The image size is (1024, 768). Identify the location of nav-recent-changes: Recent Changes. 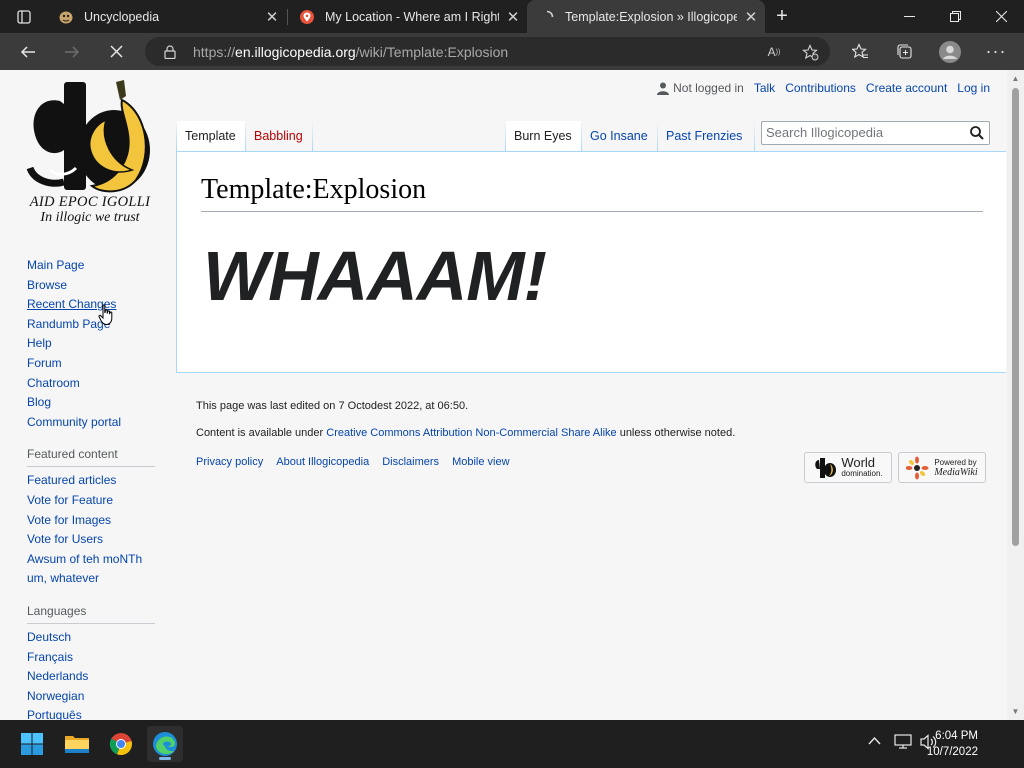
(94, 305).